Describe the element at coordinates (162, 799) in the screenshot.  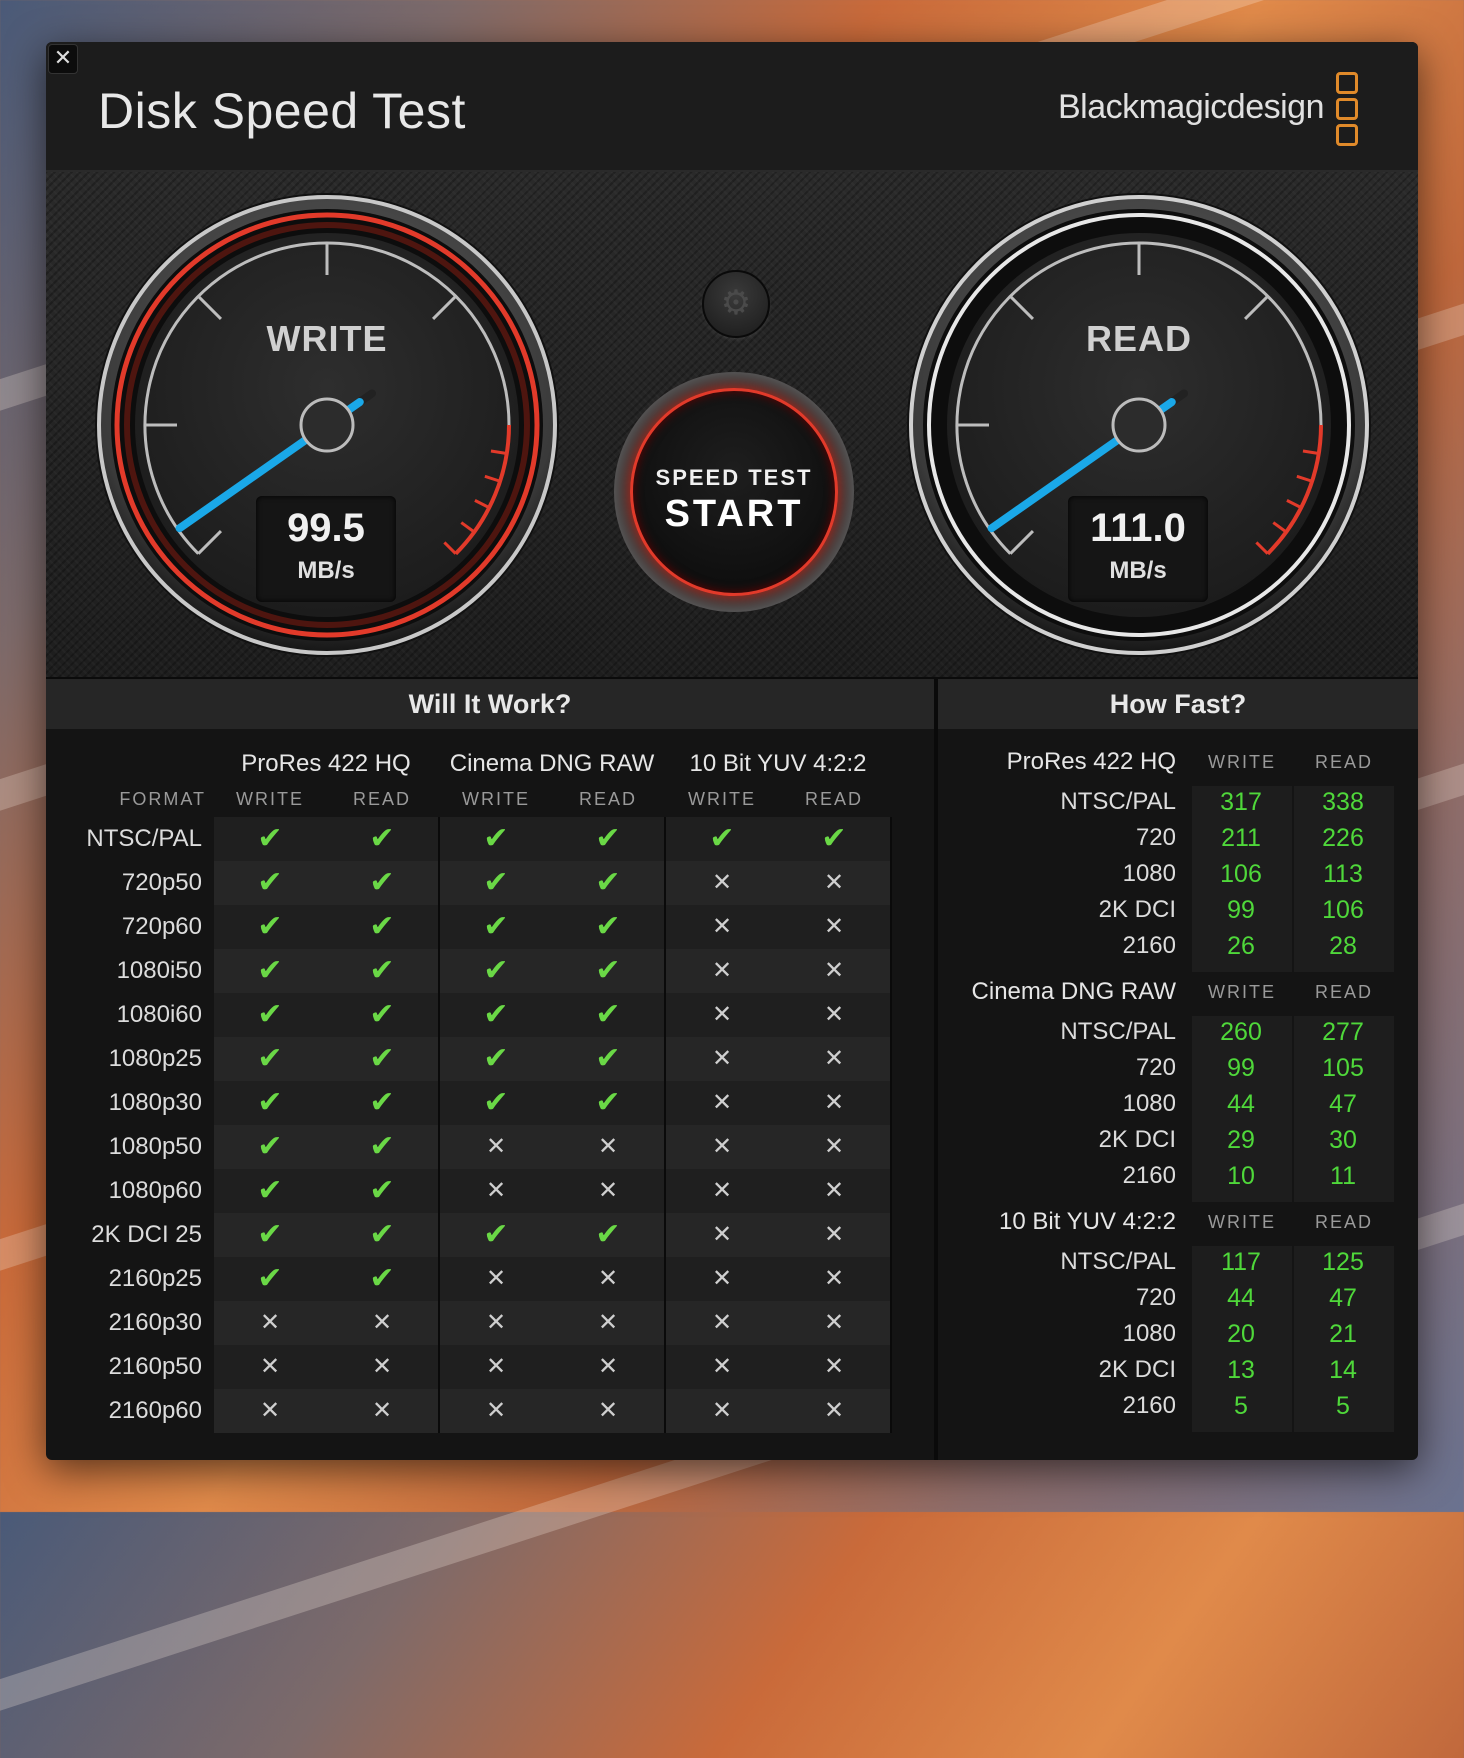
I see `format-column-header: FORMAT` at that location.